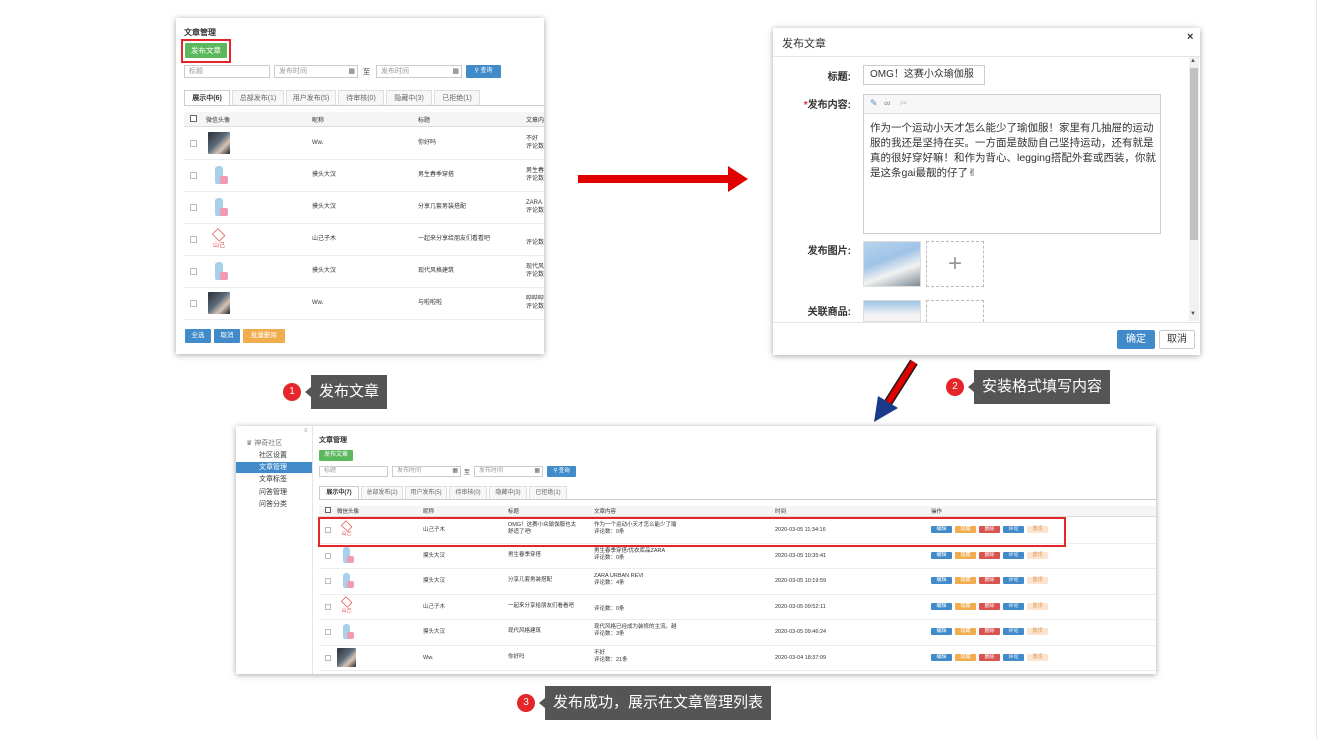 The height and width of the screenshot is (739, 1319). Describe the element at coordinates (924, 75) in the screenshot. I see `title-input: OMG！这赛小众瑜伽服` at that location.